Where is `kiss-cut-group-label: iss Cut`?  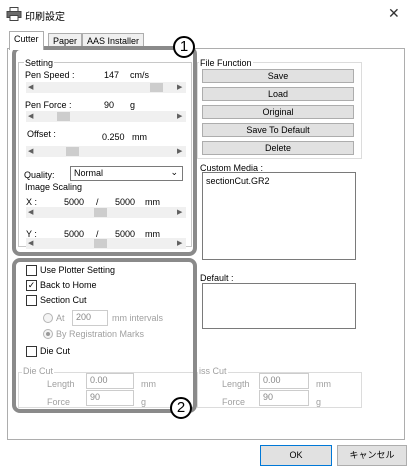 kiss-cut-group-label: iss Cut is located at coordinates (213, 371).